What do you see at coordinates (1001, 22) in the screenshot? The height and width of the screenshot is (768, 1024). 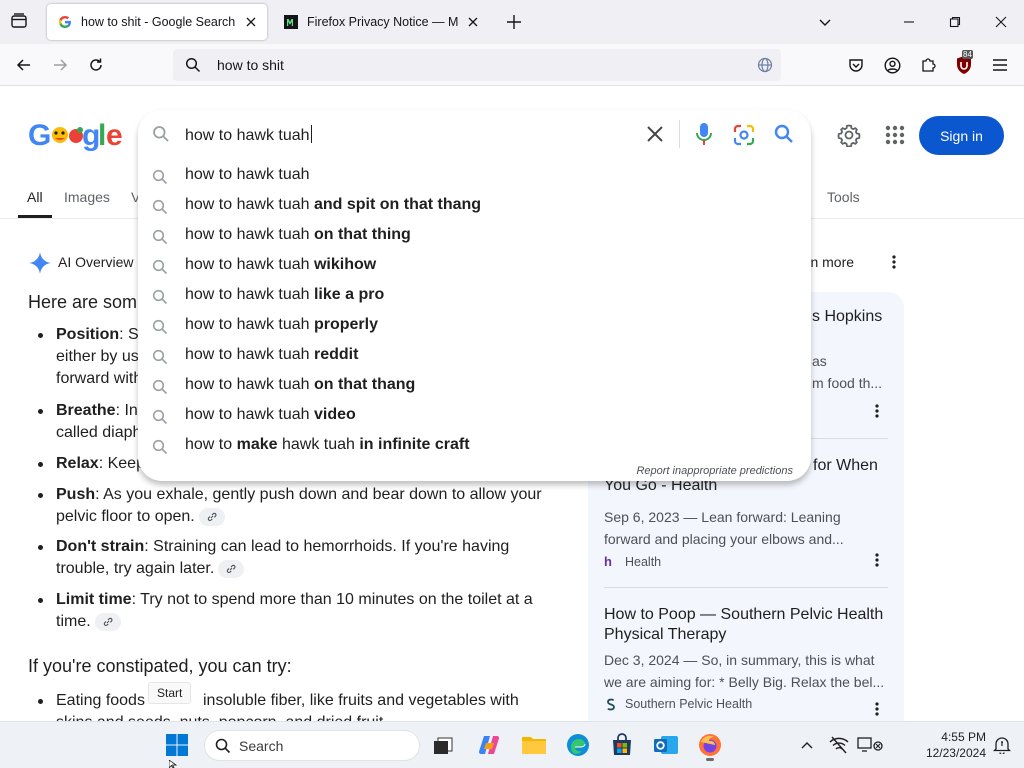 I see `close-window-icon` at bounding box center [1001, 22].